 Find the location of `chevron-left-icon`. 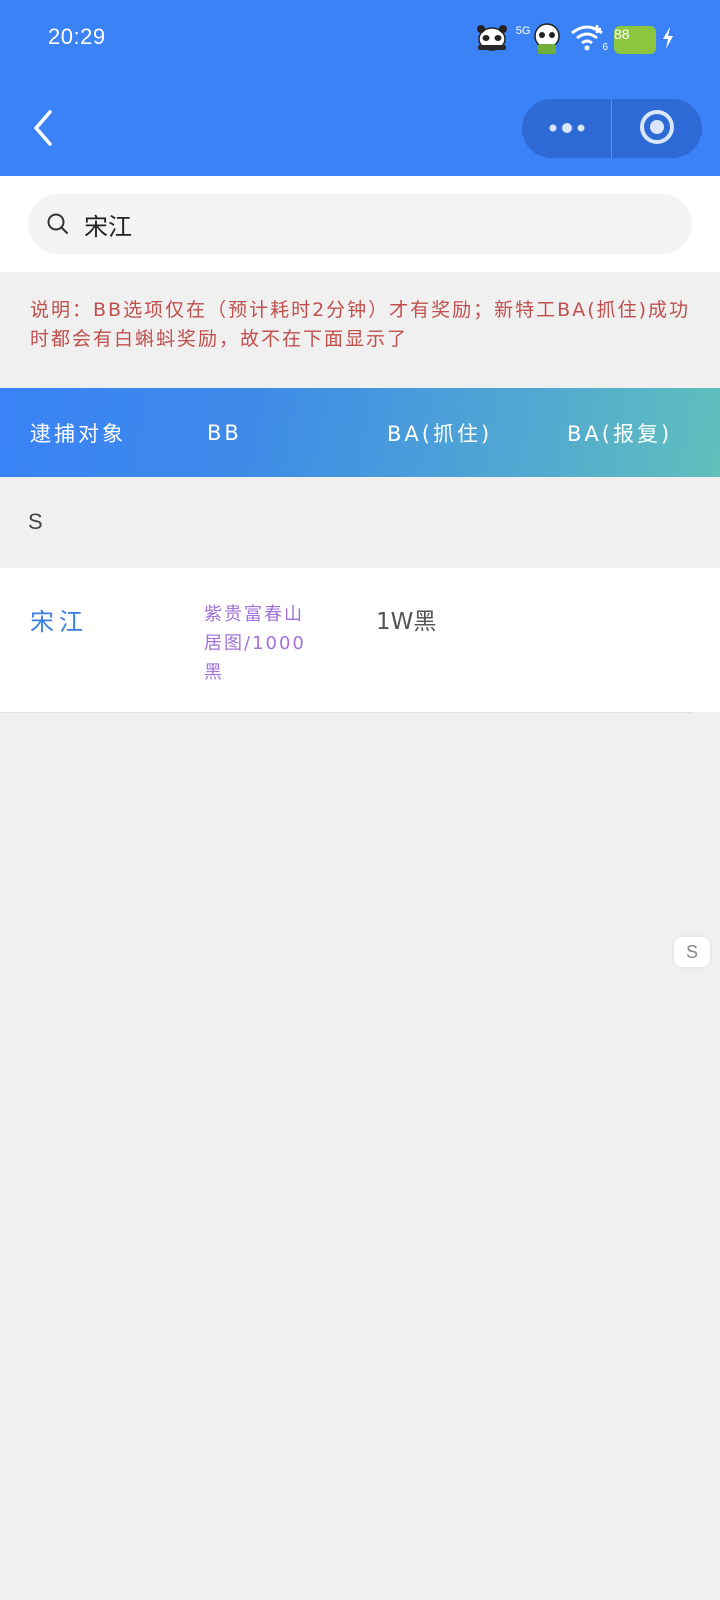

chevron-left-icon is located at coordinates (44, 133).